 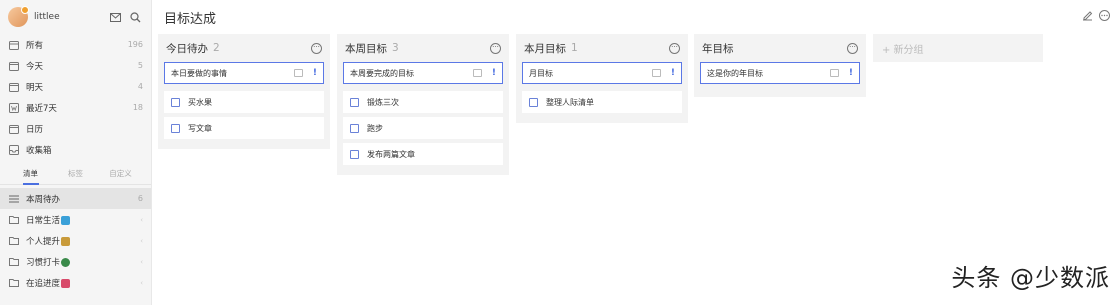 I want to click on avatar, so click(x=18, y=16).